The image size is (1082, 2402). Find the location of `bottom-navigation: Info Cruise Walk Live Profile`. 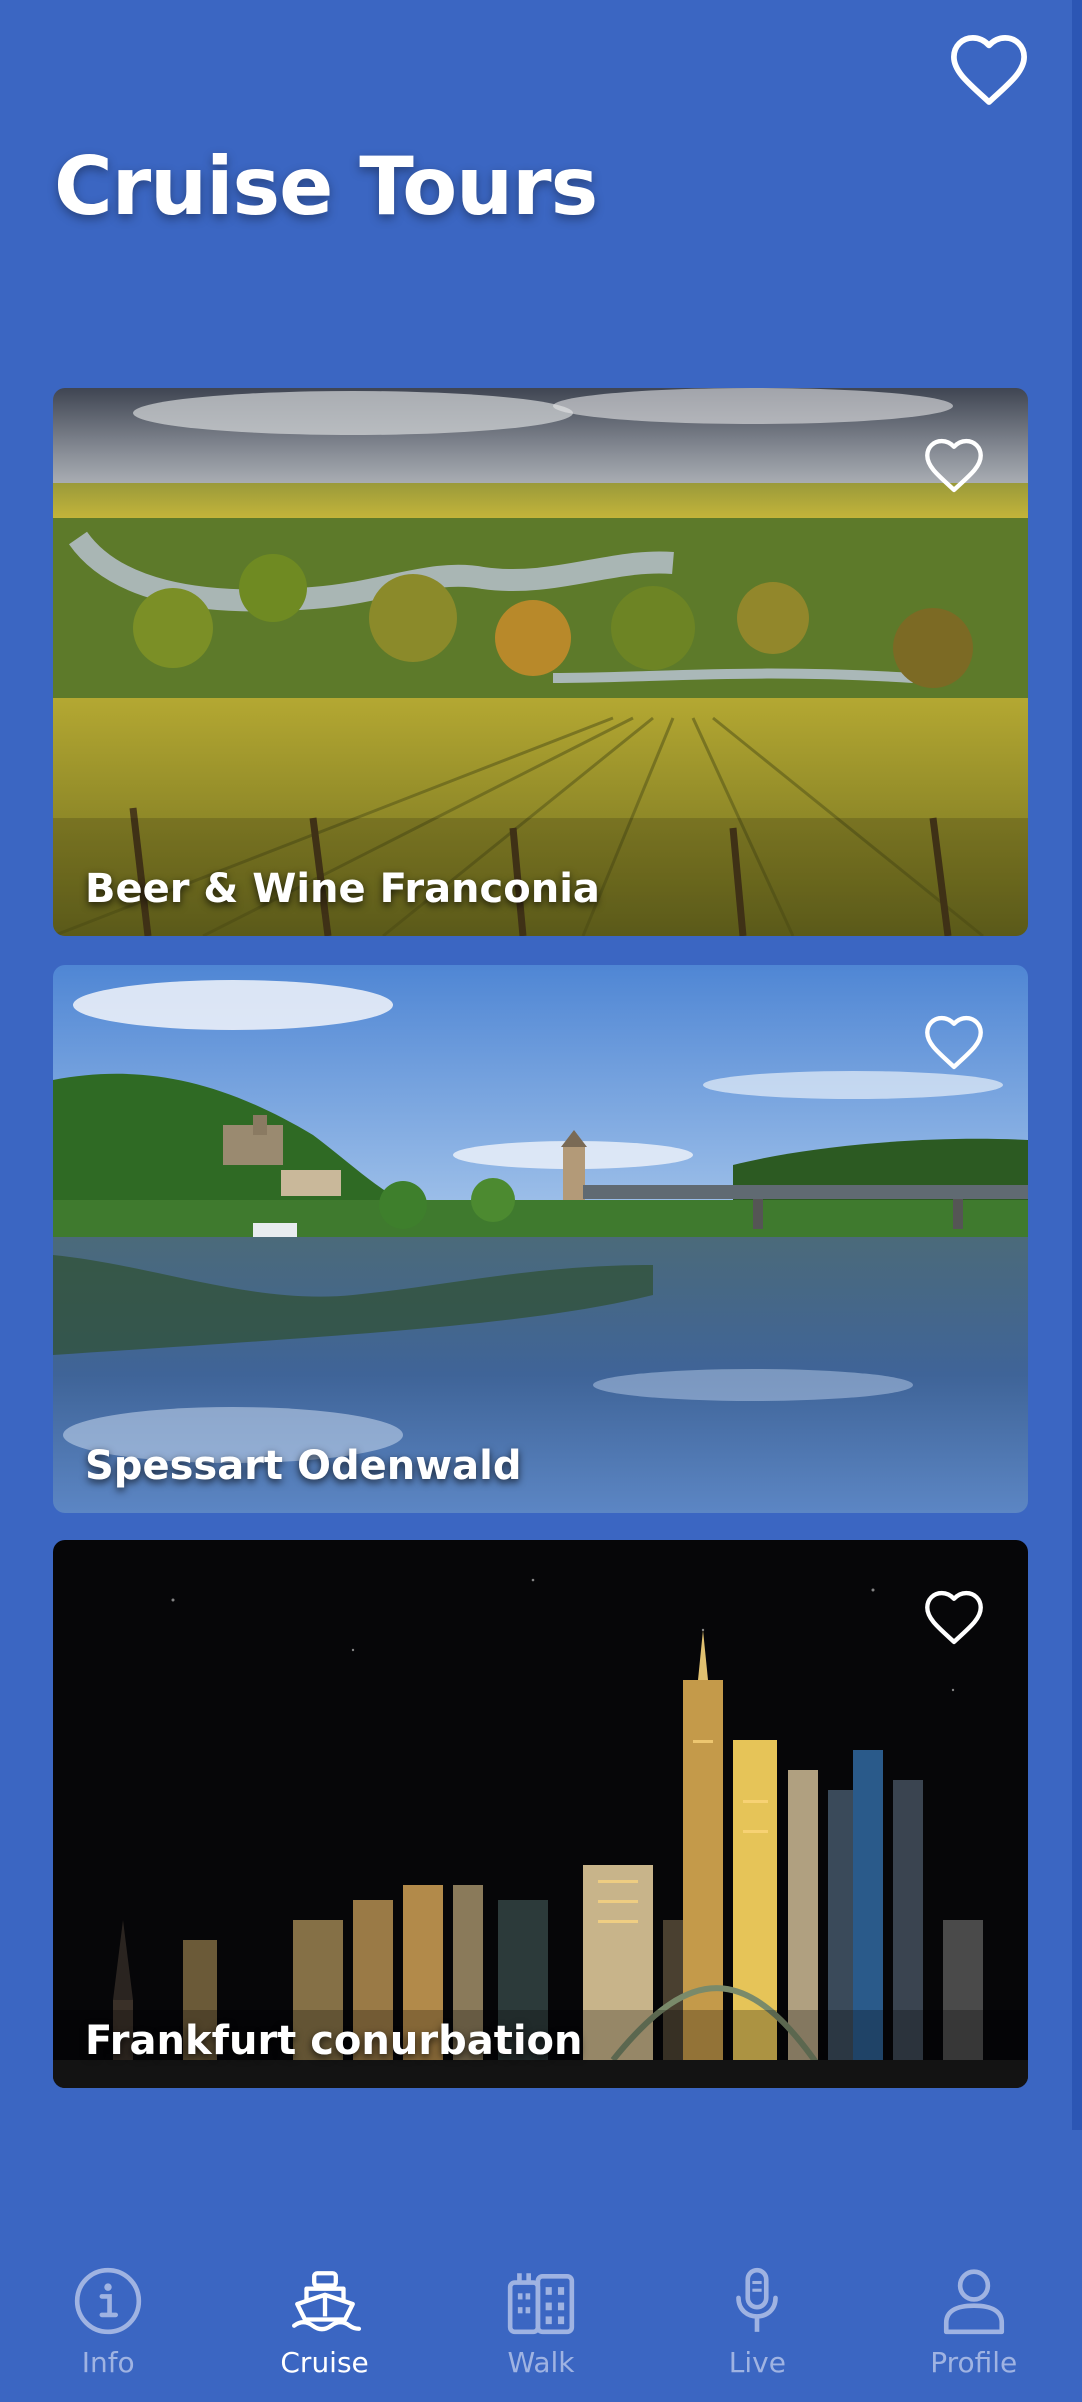

bottom-navigation: Info Cruise Walk Live Profile is located at coordinates (541, 2326).